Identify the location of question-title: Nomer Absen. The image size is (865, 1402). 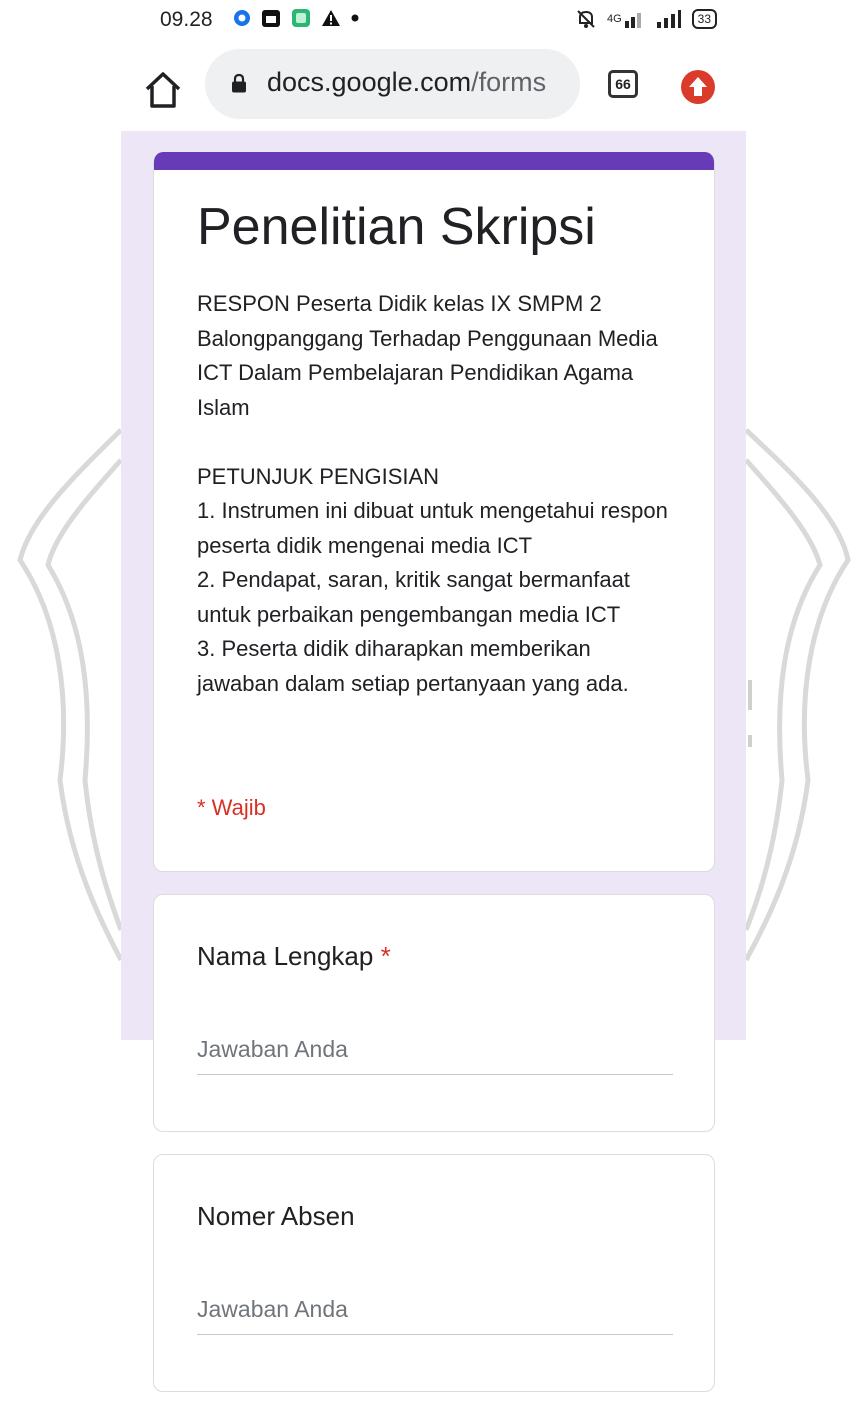
(276, 1216).